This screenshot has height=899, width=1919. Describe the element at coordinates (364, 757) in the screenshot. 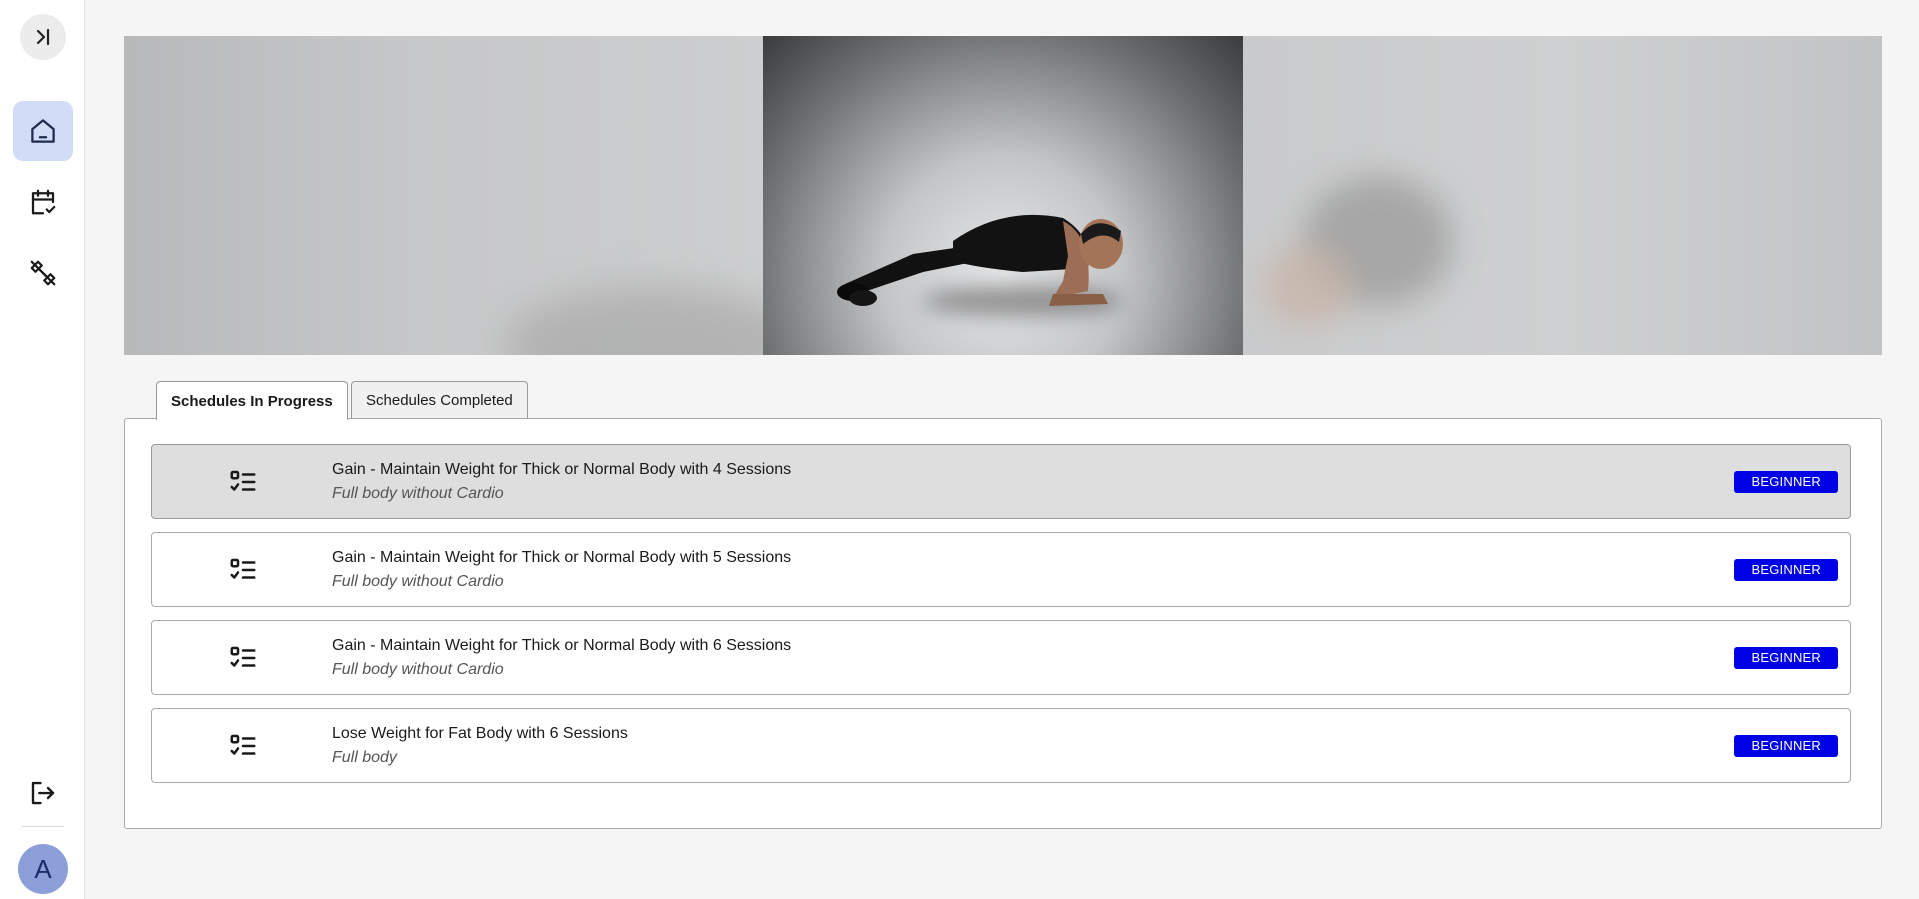

I see `schedule-subtitle: Full body` at that location.